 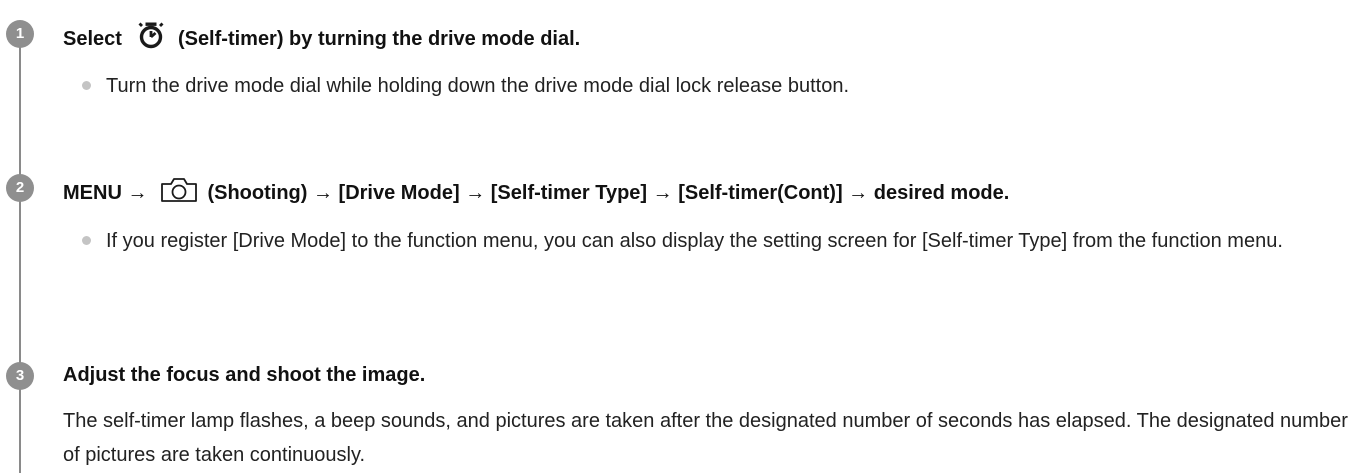 I want to click on step-3-heading: Adjust the focus and shoot the image., so click(x=244, y=375).